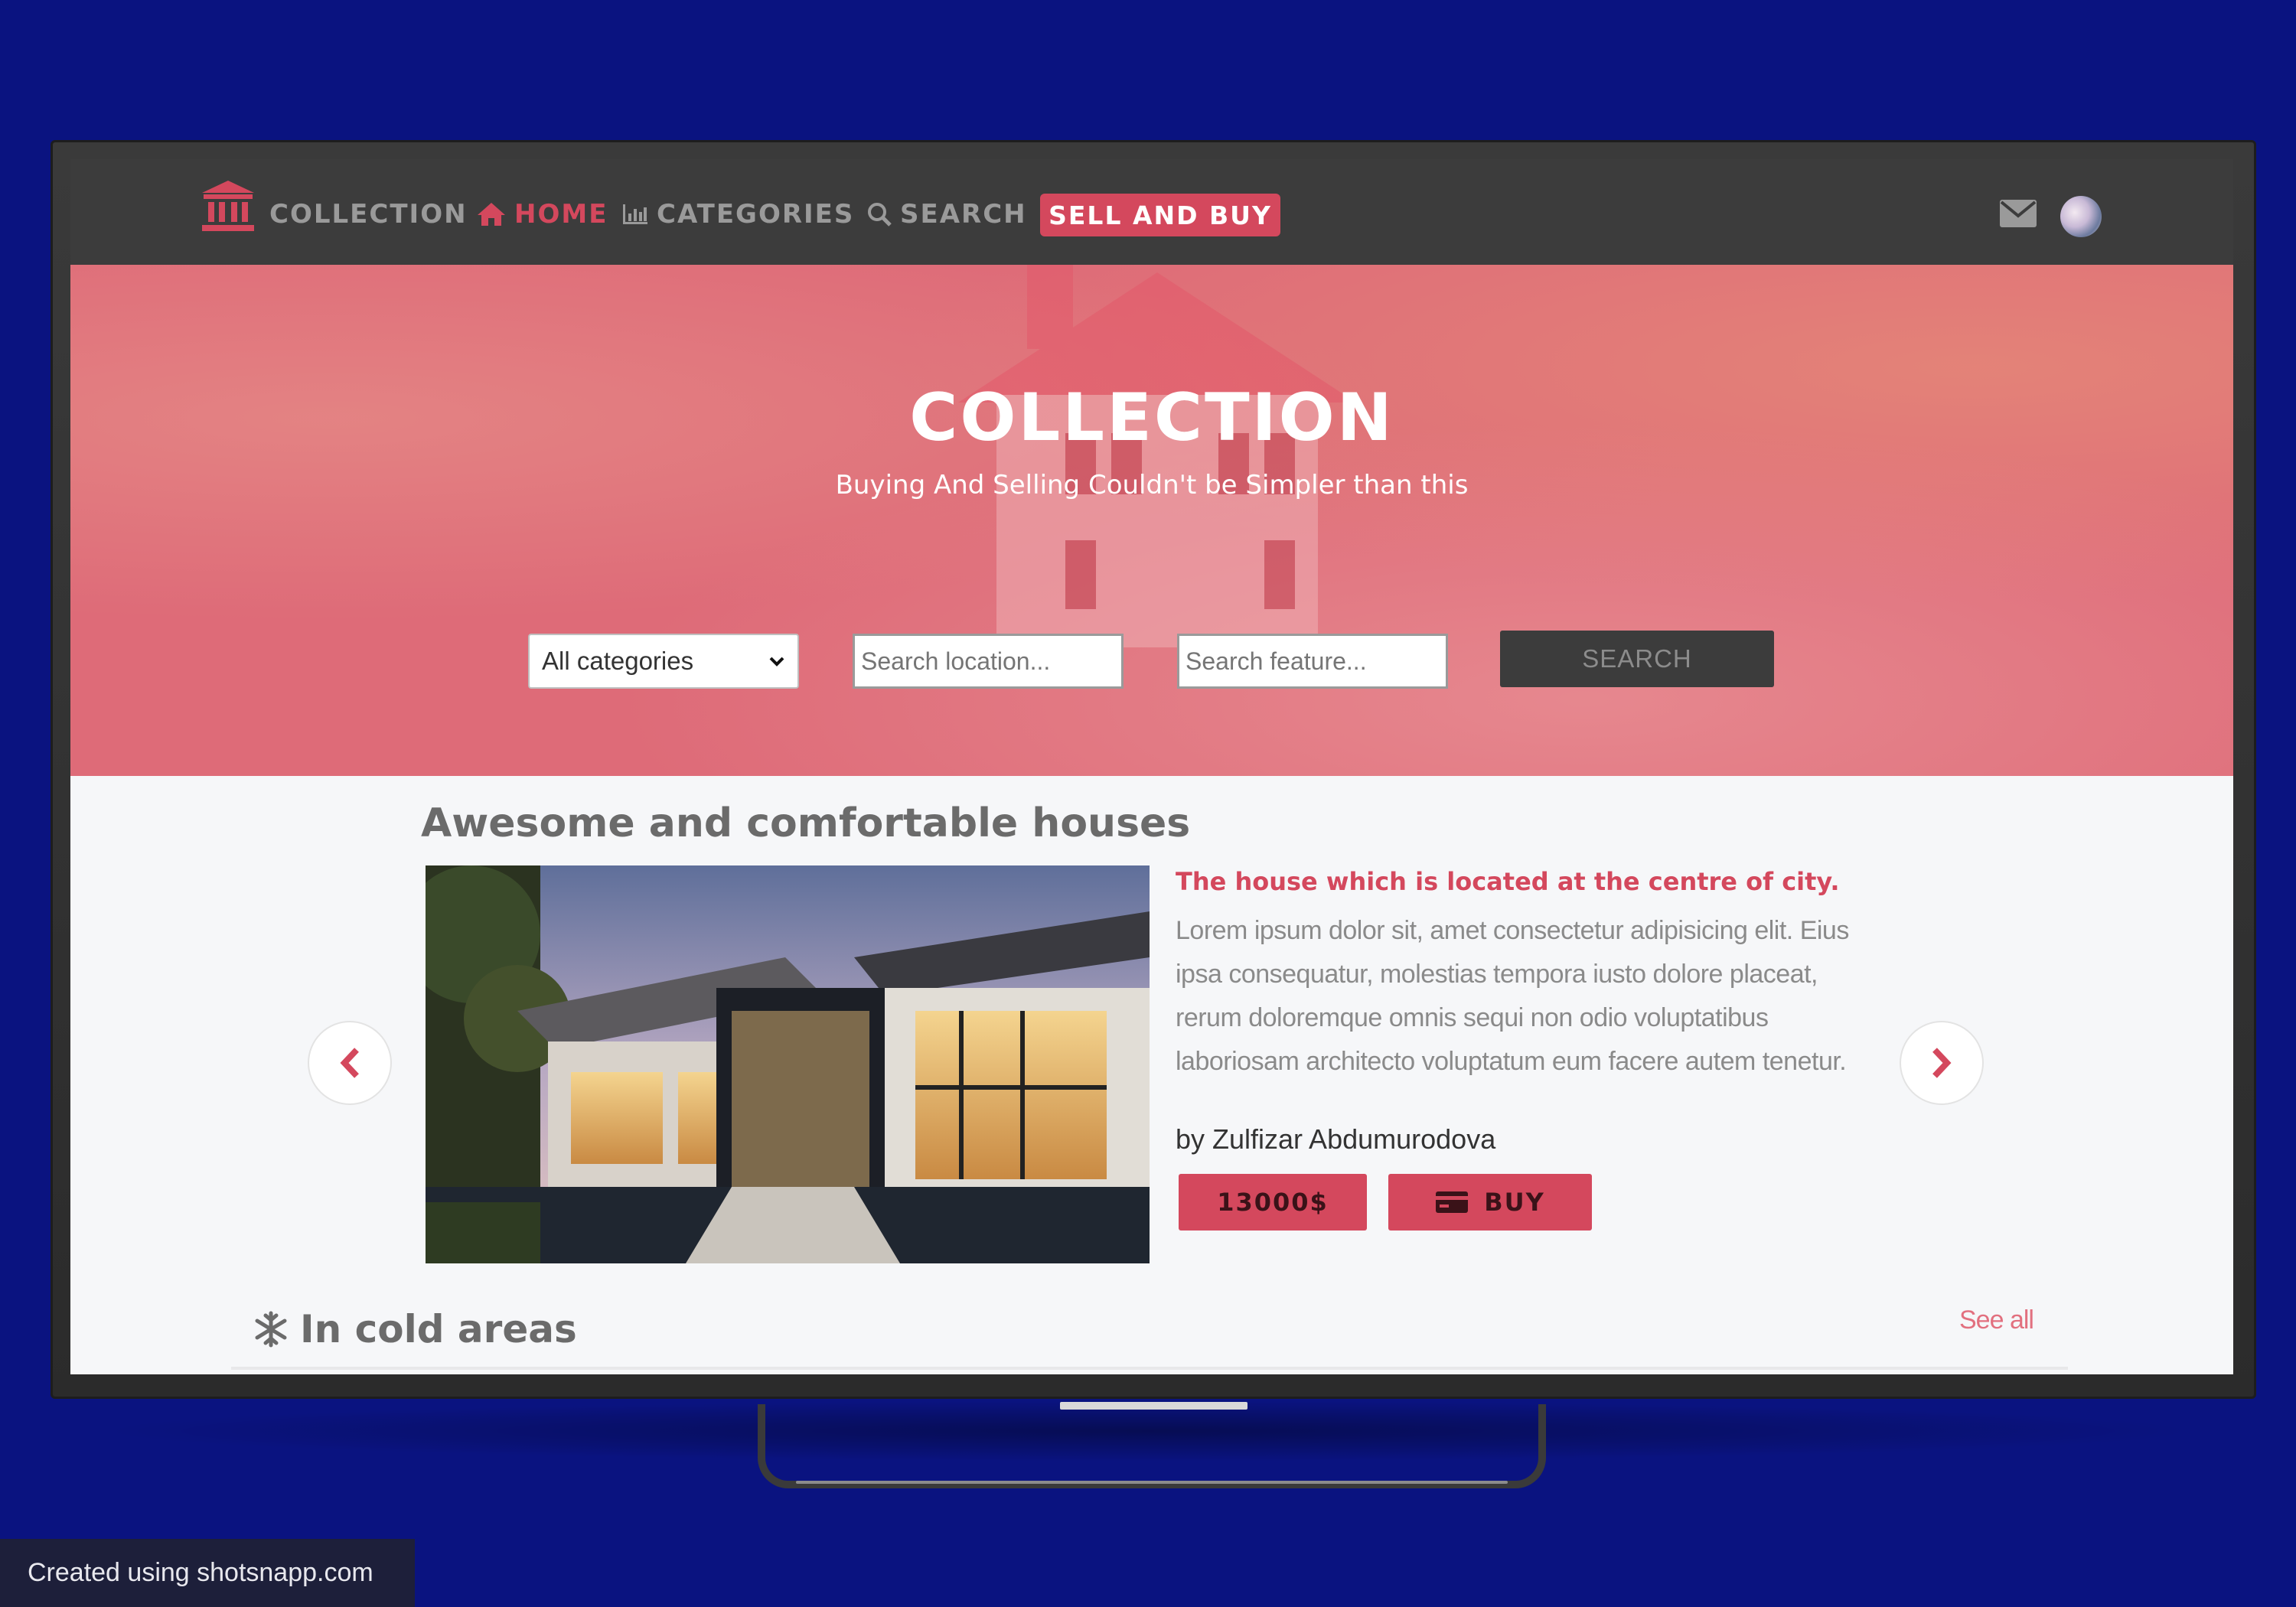 This screenshot has width=2296, height=1607. Describe the element at coordinates (1452, 1202) in the screenshot. I see `credit-card-icon` at that location.